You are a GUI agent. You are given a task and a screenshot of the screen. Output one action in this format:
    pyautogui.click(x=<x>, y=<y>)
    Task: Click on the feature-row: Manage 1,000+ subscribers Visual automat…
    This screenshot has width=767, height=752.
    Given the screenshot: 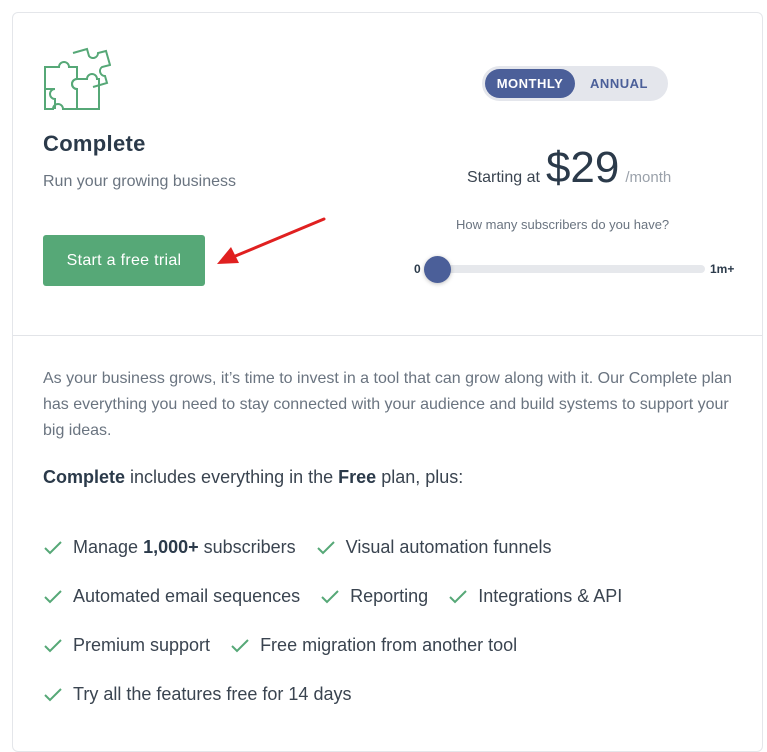 What is the action you would take?
    pyautogui.click(x=393, y=547)
    